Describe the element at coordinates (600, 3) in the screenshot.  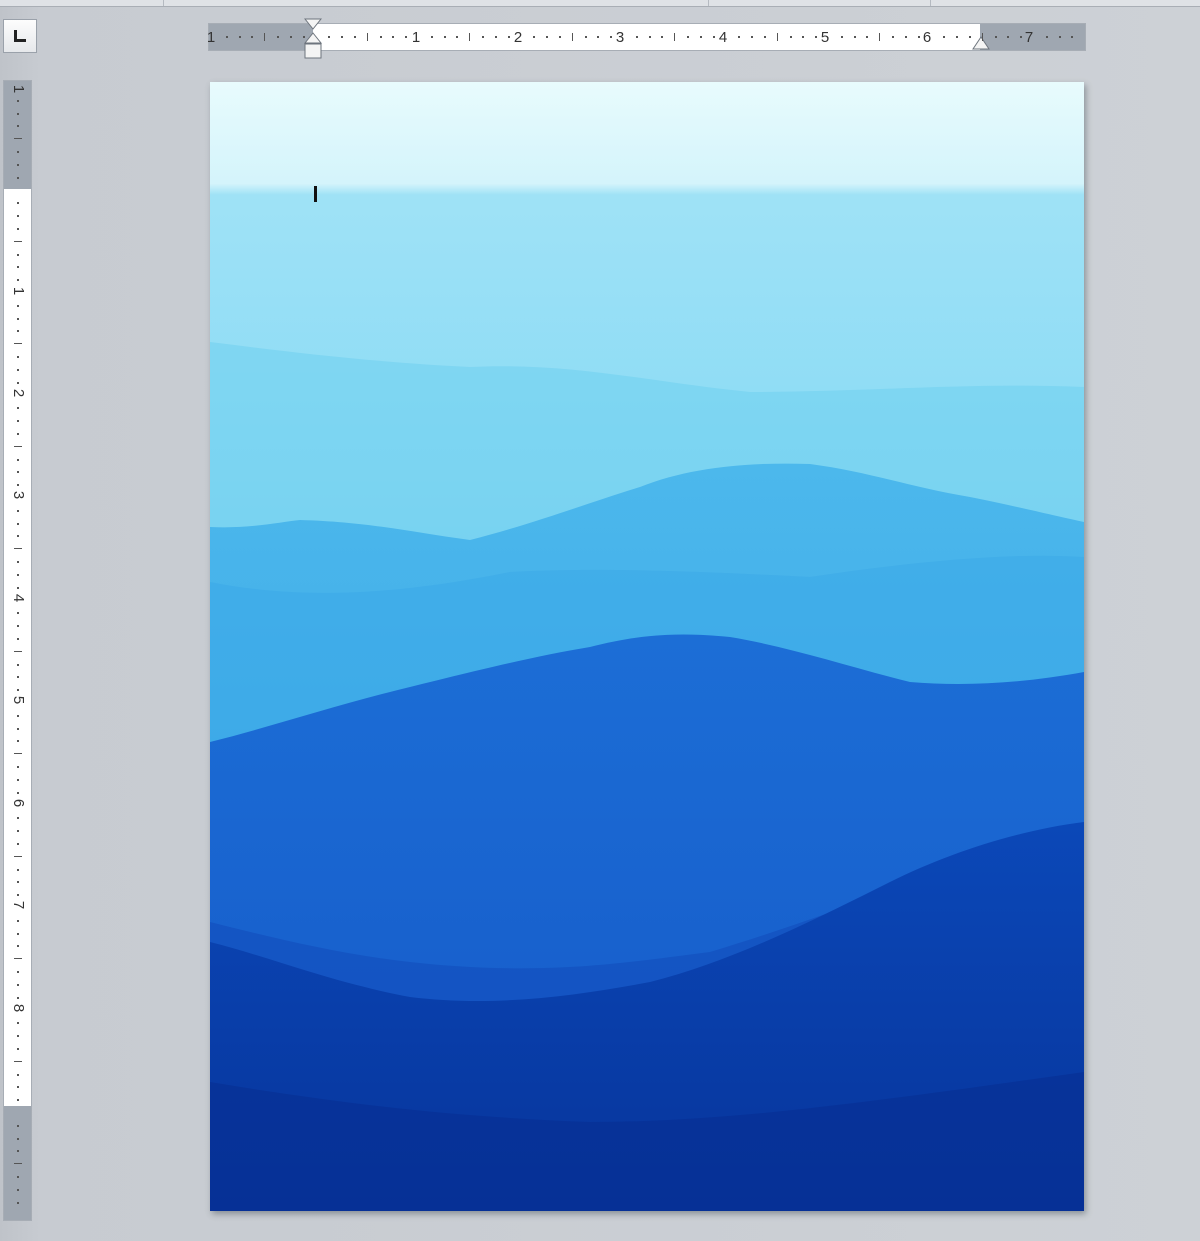
I see `ribbon-bottom-edge` at that location.